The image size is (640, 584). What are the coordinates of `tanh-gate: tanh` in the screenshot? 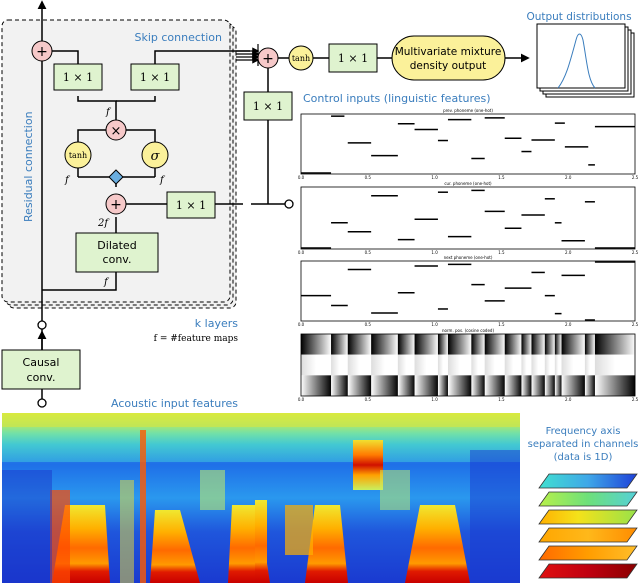 It's located at (78, 155).